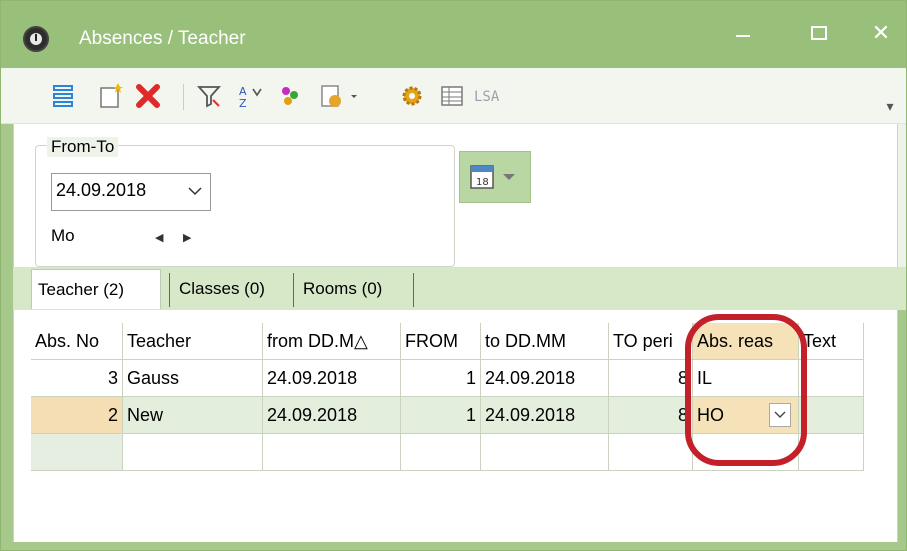 The height and width of the screenshot is (551, 907). I want to click on from-to-legend: From-To, so click(83, 147).